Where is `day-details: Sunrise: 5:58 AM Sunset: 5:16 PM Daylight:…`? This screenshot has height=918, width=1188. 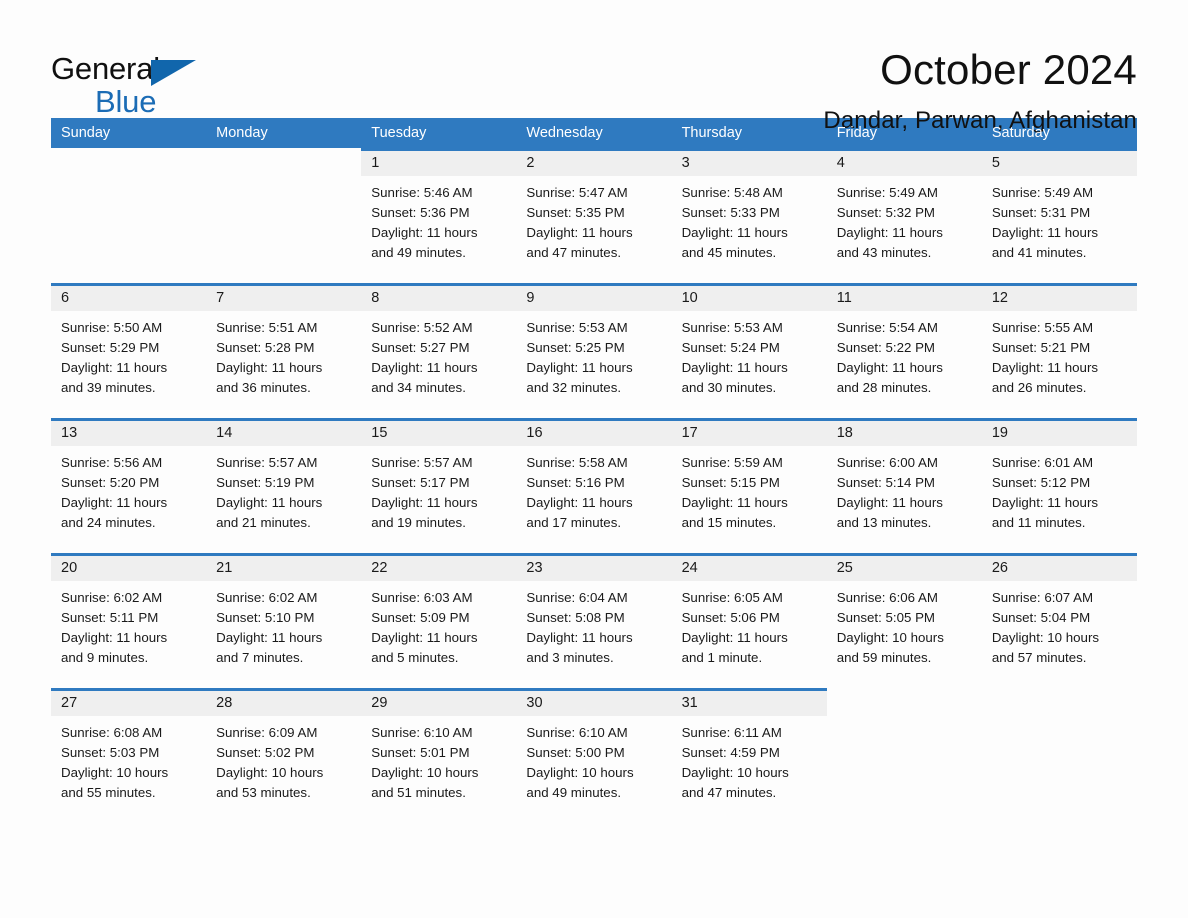 day-details: Sunrise: 5:58 AM Sunset: 5:16 PM Daylight:… is located at coordinates (593, 489).